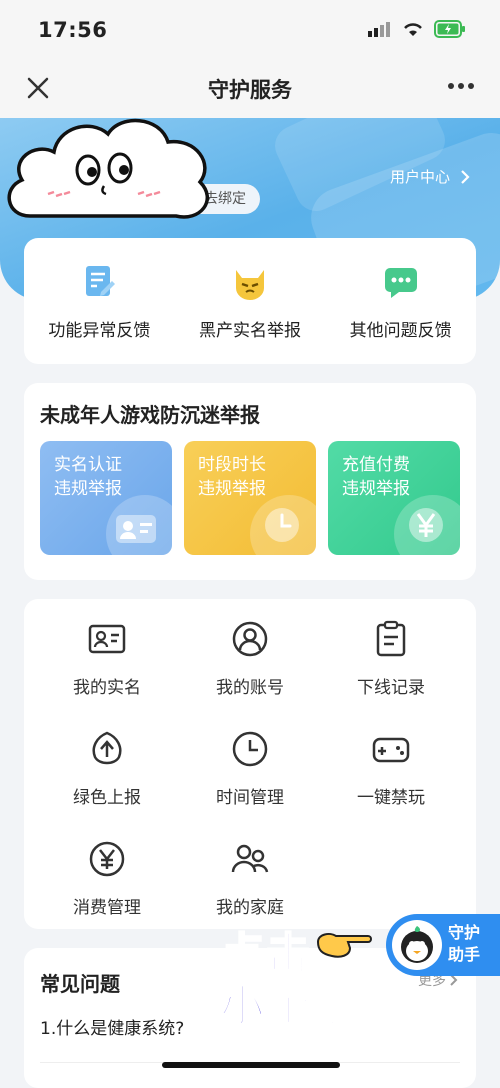  I want to click on grid-item-label: 消费管理, so click(107, 908).